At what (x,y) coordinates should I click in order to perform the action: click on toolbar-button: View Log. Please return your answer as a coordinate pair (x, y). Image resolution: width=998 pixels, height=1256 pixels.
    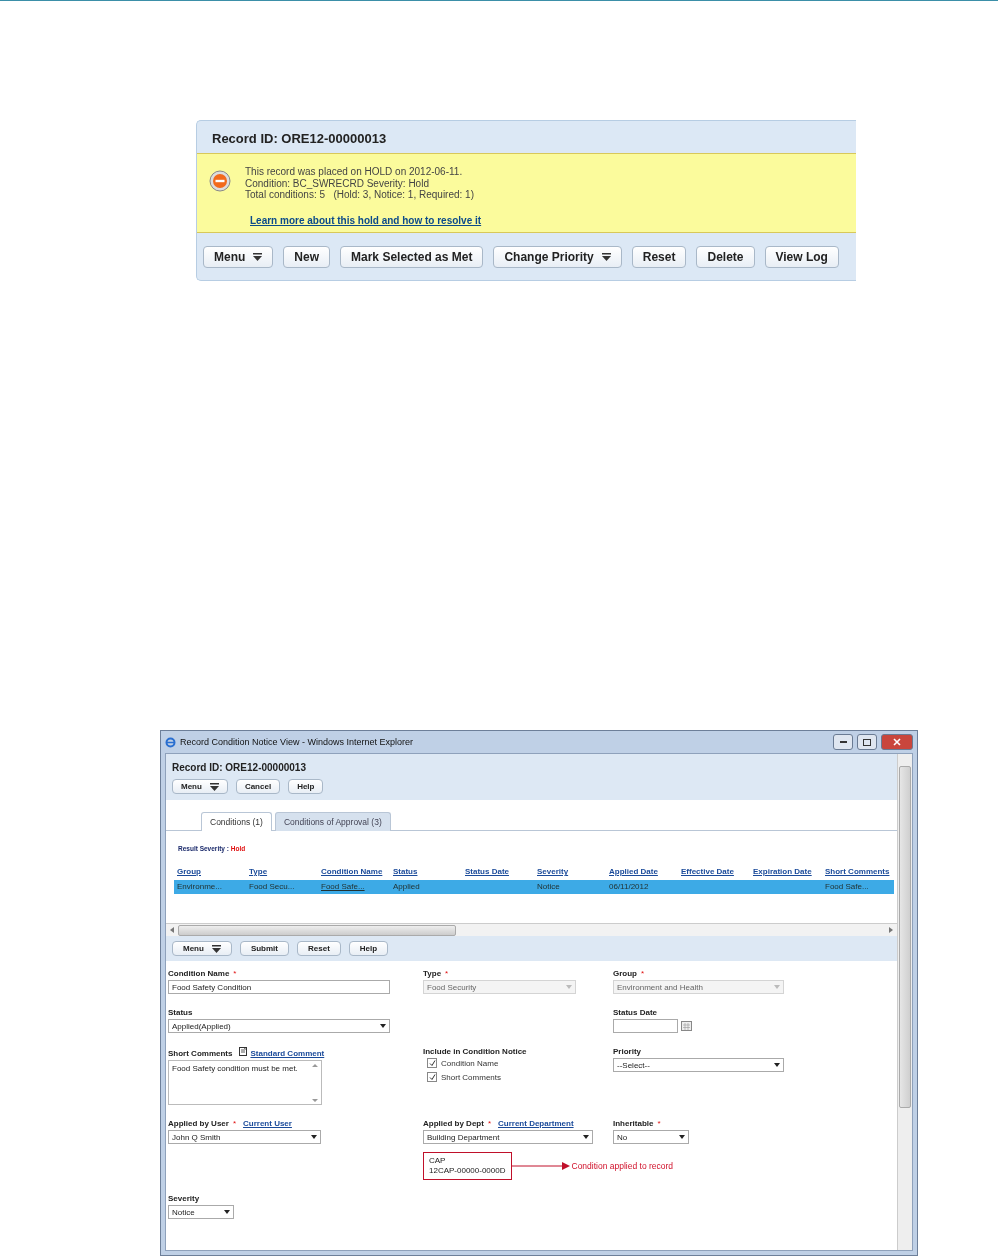
    Looking at the image, I should click on (801, 257).